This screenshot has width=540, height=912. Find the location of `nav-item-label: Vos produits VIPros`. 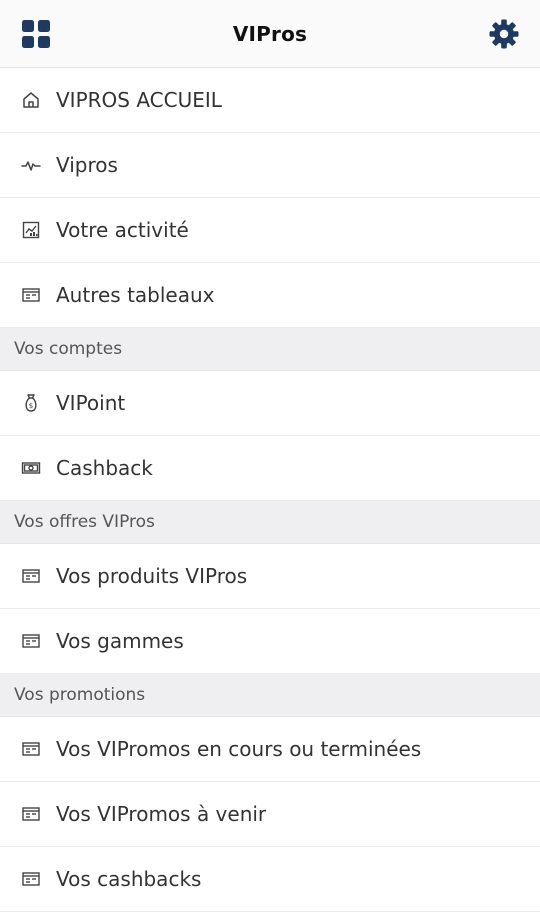

nav-item-label: Vos produits VIPros is located at coordinates (152, 576).